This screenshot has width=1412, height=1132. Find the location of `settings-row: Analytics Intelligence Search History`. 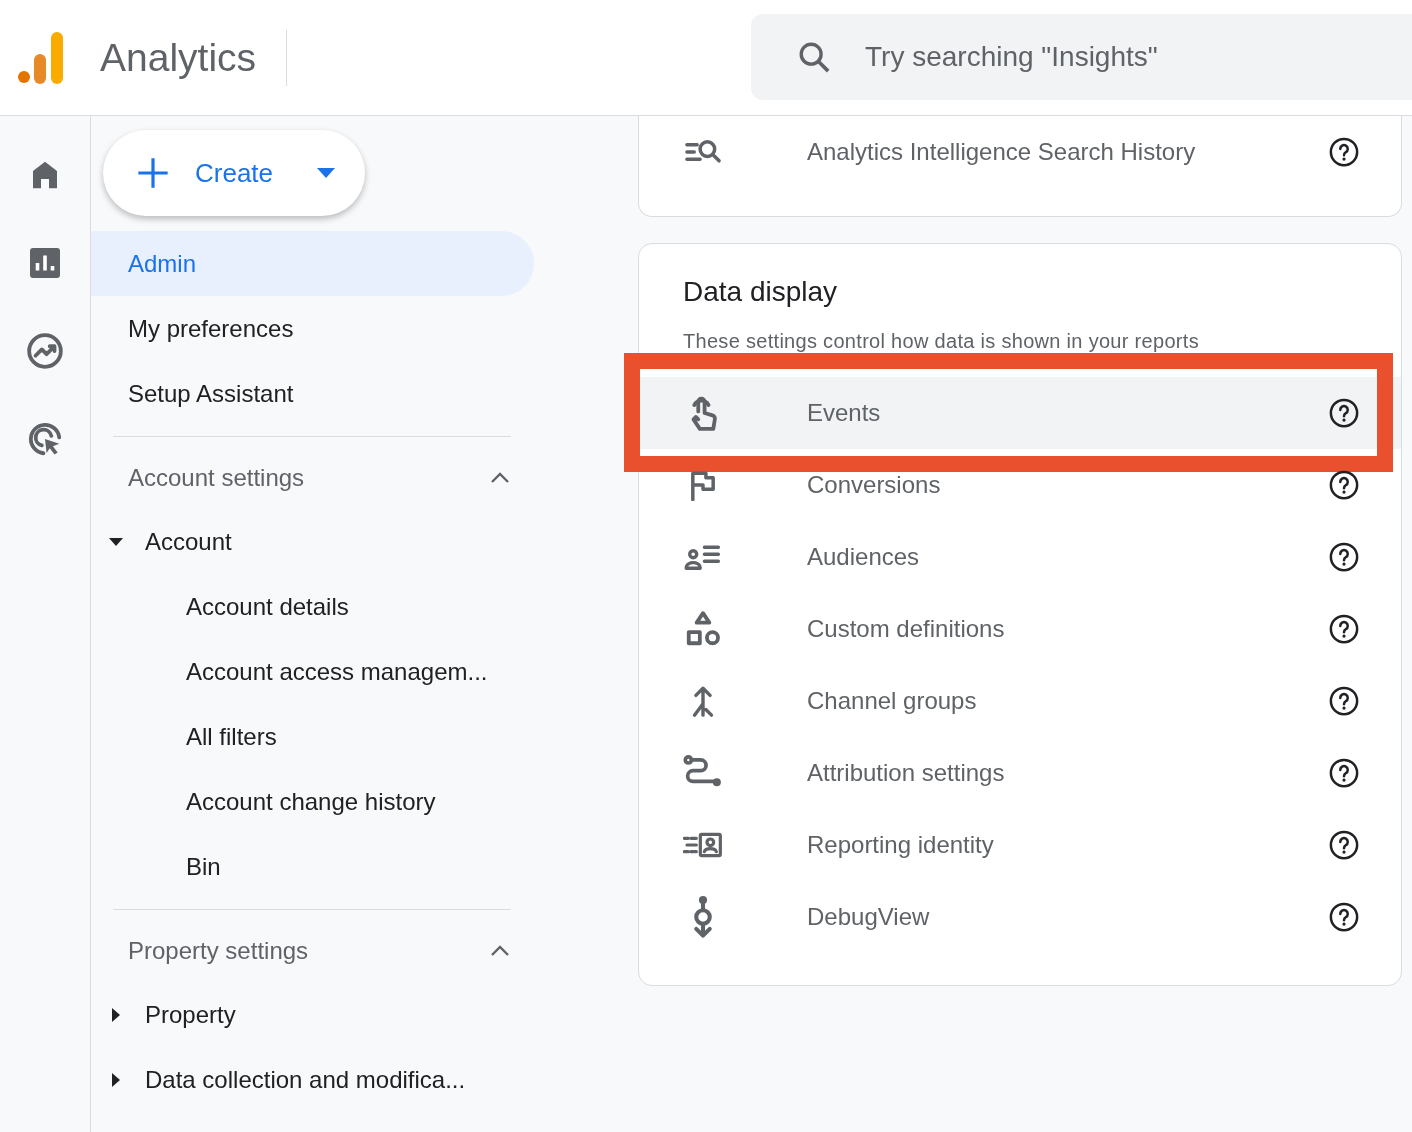

settings-row: Analytics Intelligence Search History is located at coordinates (1020, 152).